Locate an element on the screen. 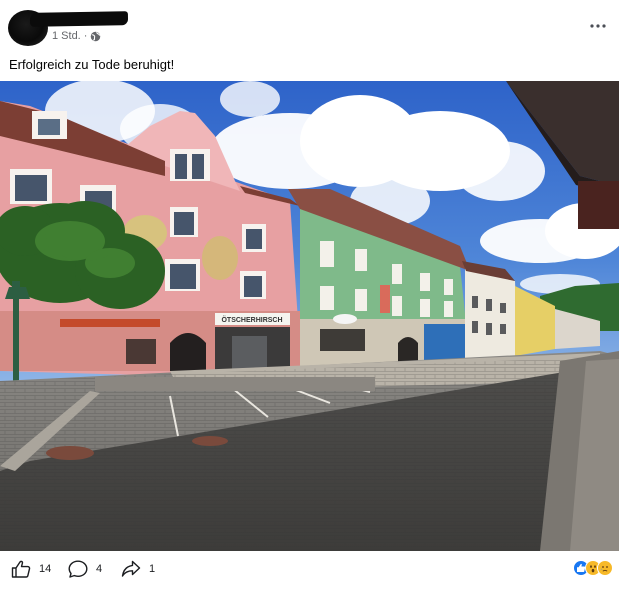 The image size is (619, 590). like-count: 14 is located at coordinates (45, 569).